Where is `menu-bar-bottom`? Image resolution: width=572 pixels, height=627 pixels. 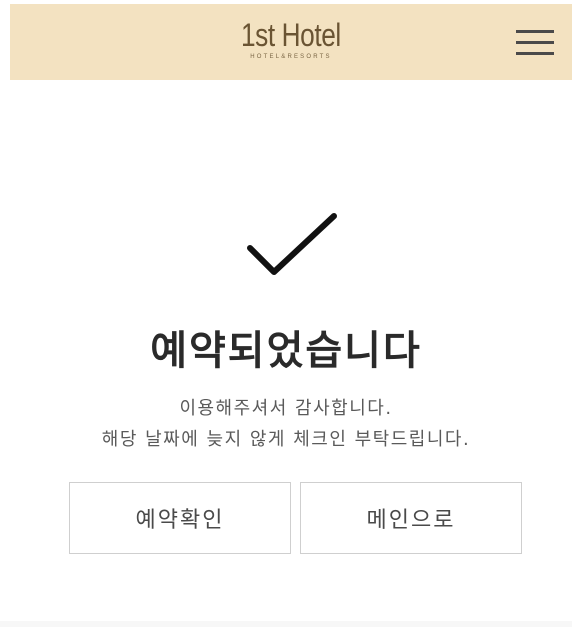 menu-bar-bottom is located at coordinates (535, 53).